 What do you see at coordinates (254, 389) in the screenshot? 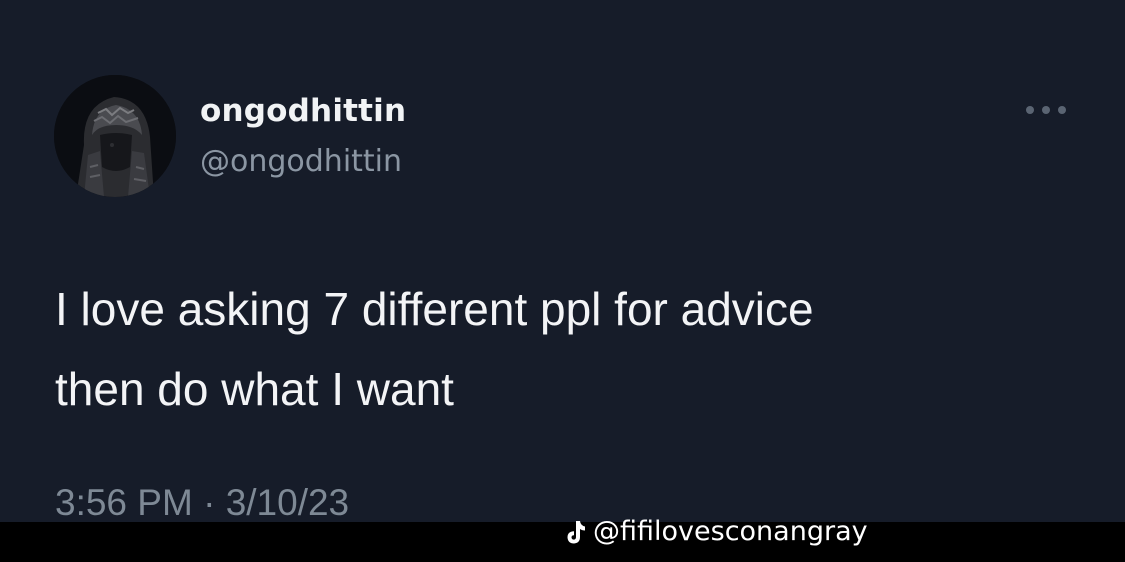
I see `tweet-text-line: then do what I want` at bounding box center [254, 389].